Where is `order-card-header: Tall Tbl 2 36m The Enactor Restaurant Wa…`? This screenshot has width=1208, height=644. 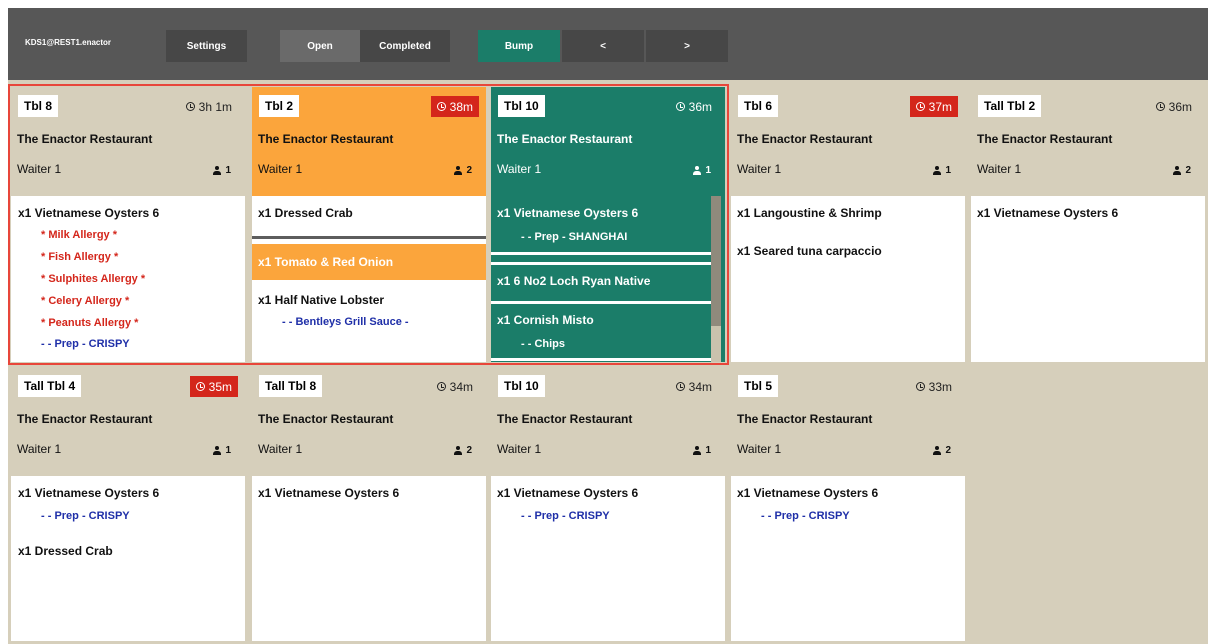
order-card-header: Tall Tbl 2 36m The Enactor Restaurant Wa… is located at coordinates (1088, 141).